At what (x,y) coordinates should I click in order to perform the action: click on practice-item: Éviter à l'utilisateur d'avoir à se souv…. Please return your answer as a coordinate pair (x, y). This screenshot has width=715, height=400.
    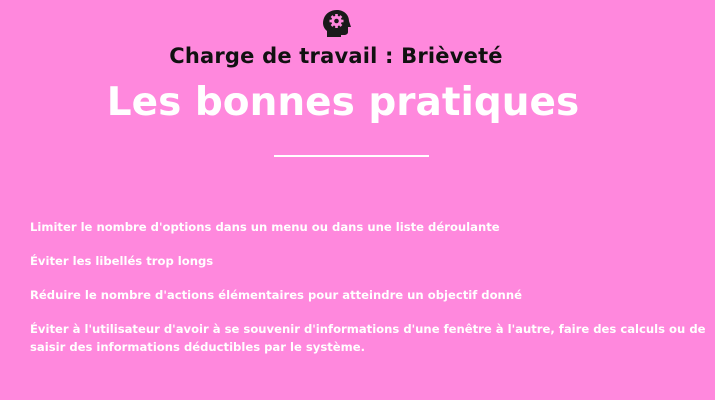
    Looking at the image, I should click on (368, 338).